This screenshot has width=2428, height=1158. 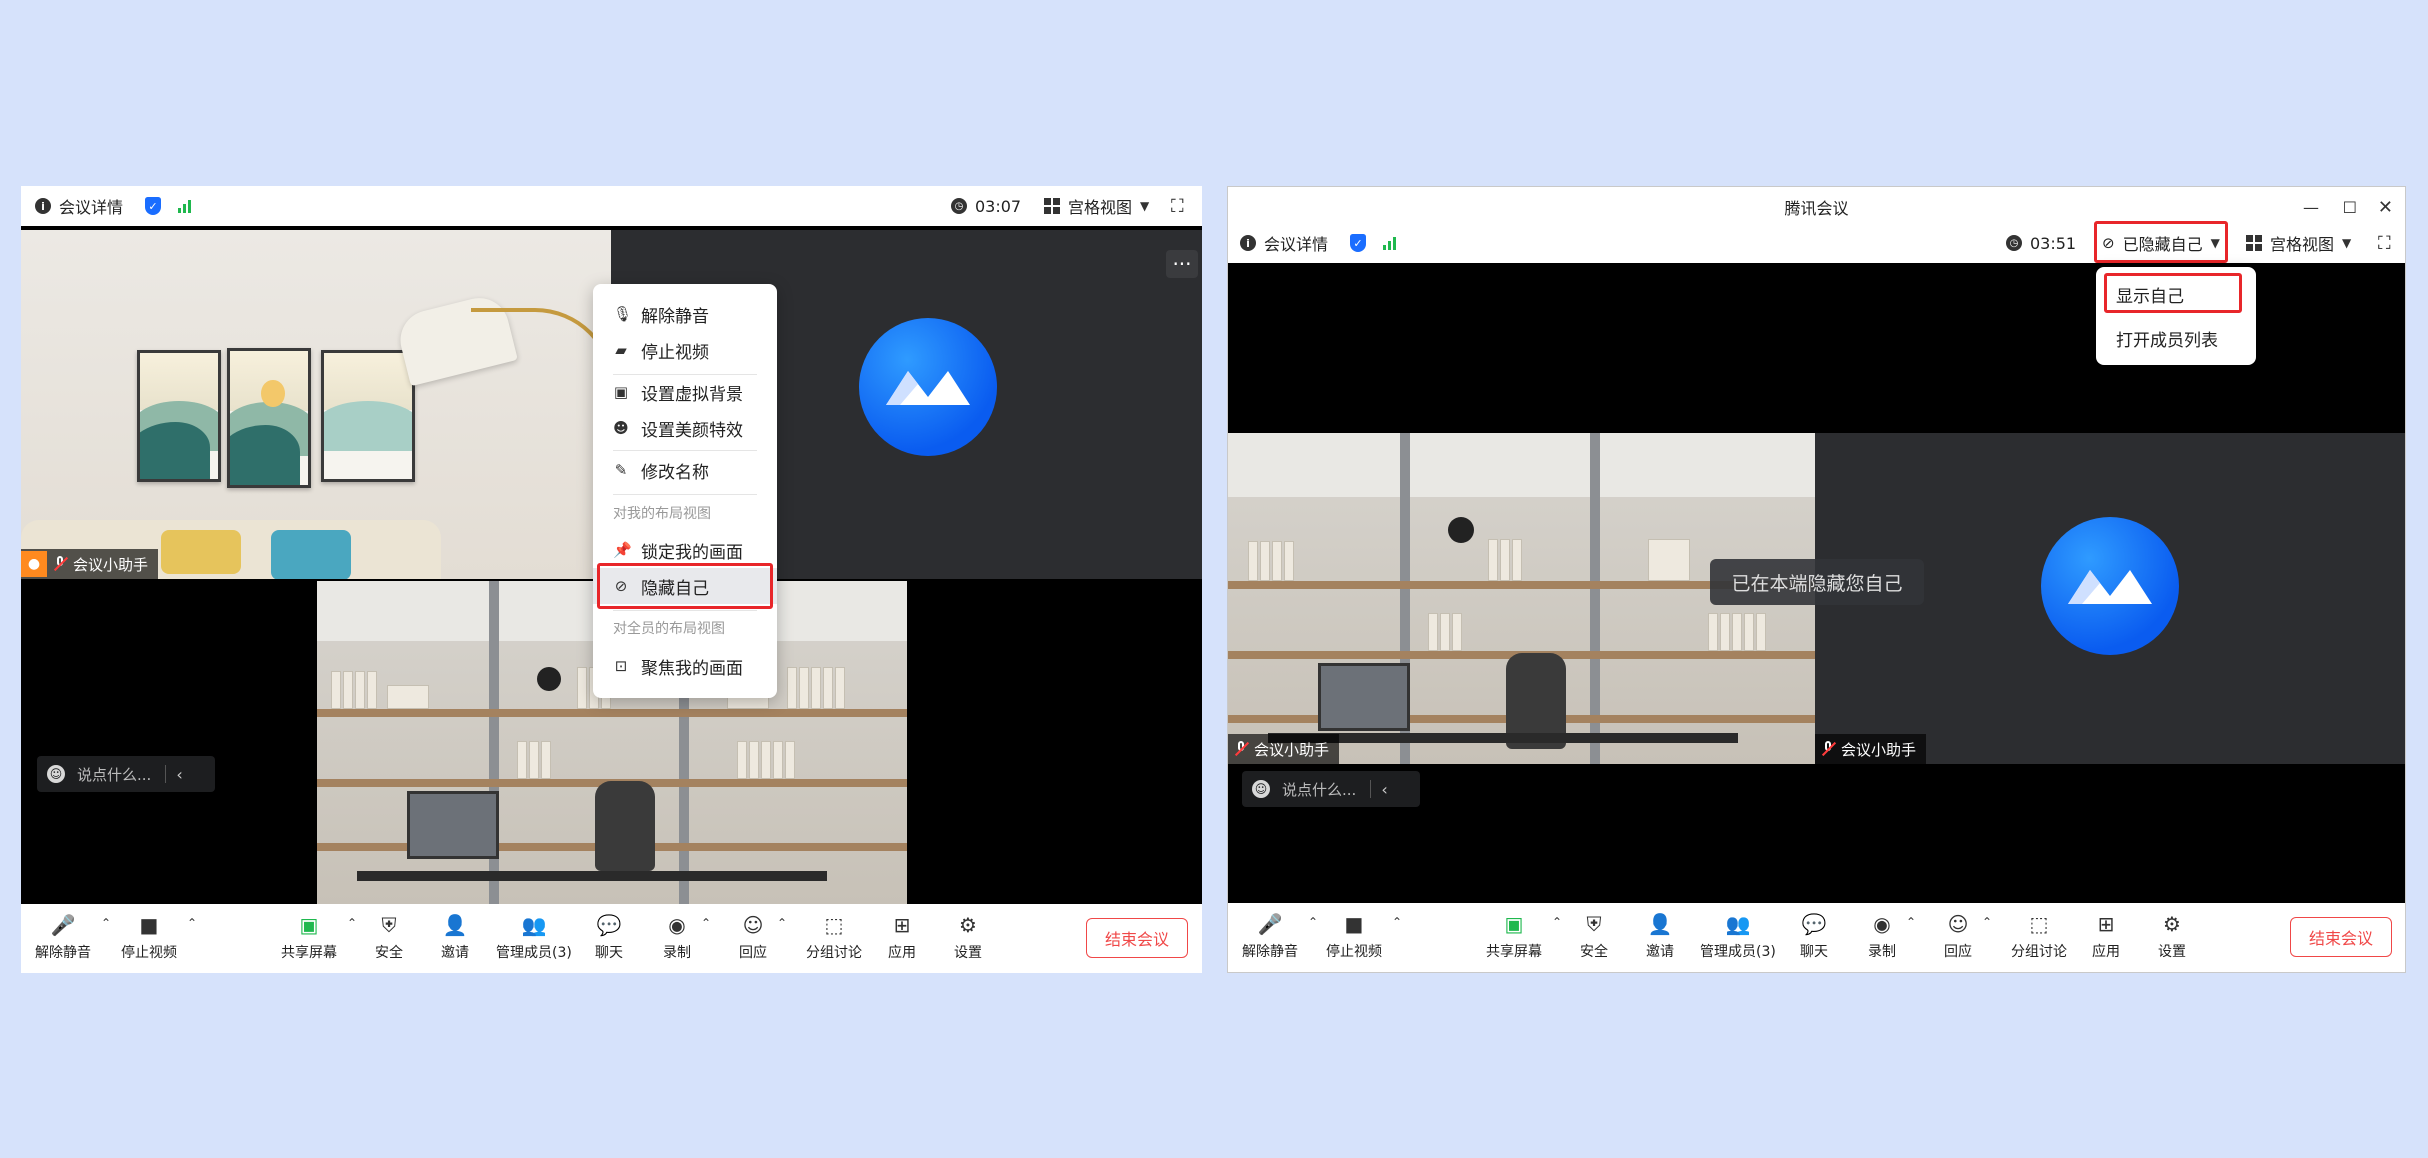 I want to click on painting, so click(x=368, y=416).